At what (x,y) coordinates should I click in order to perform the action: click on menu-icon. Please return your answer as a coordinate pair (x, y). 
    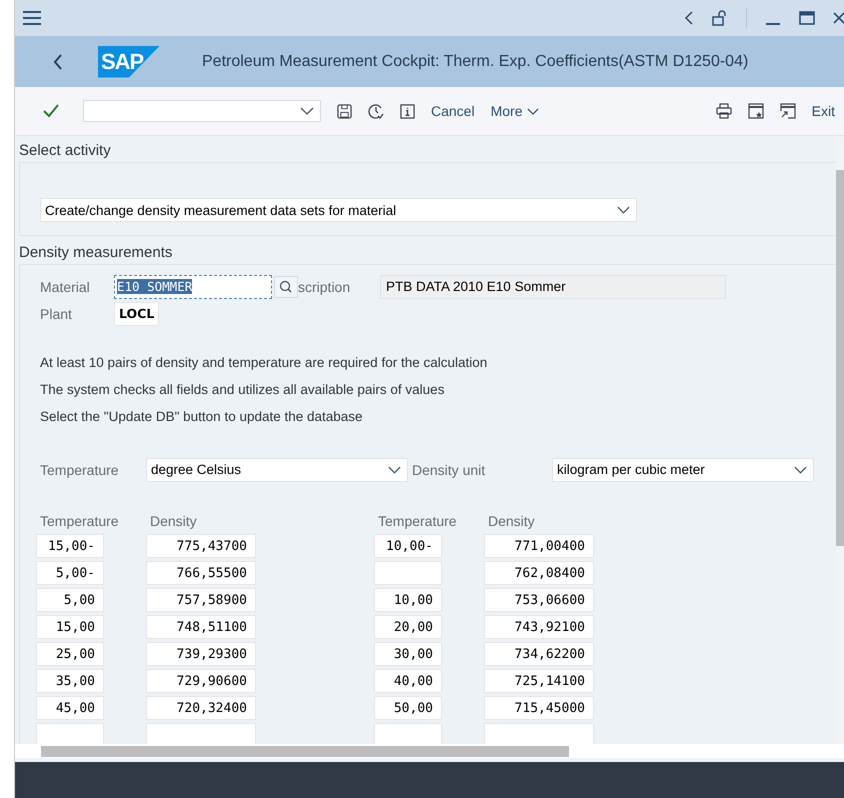
    Looking at the image, I should click on (32, 18).